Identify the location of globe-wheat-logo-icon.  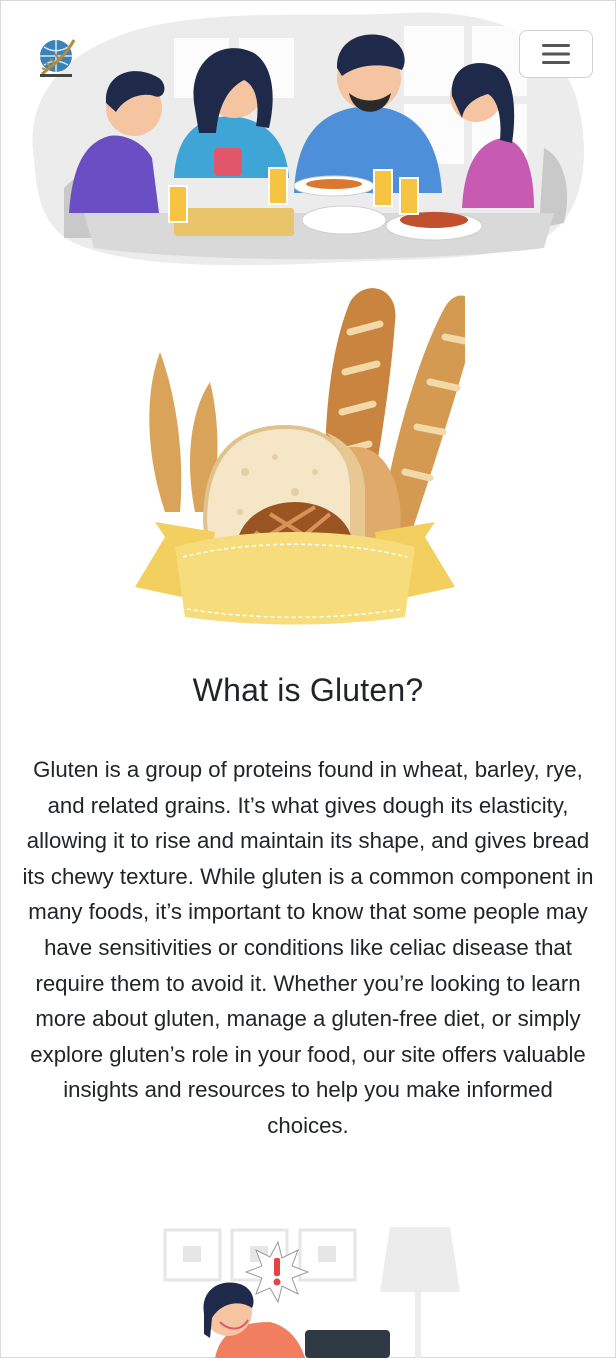
(56, 56).